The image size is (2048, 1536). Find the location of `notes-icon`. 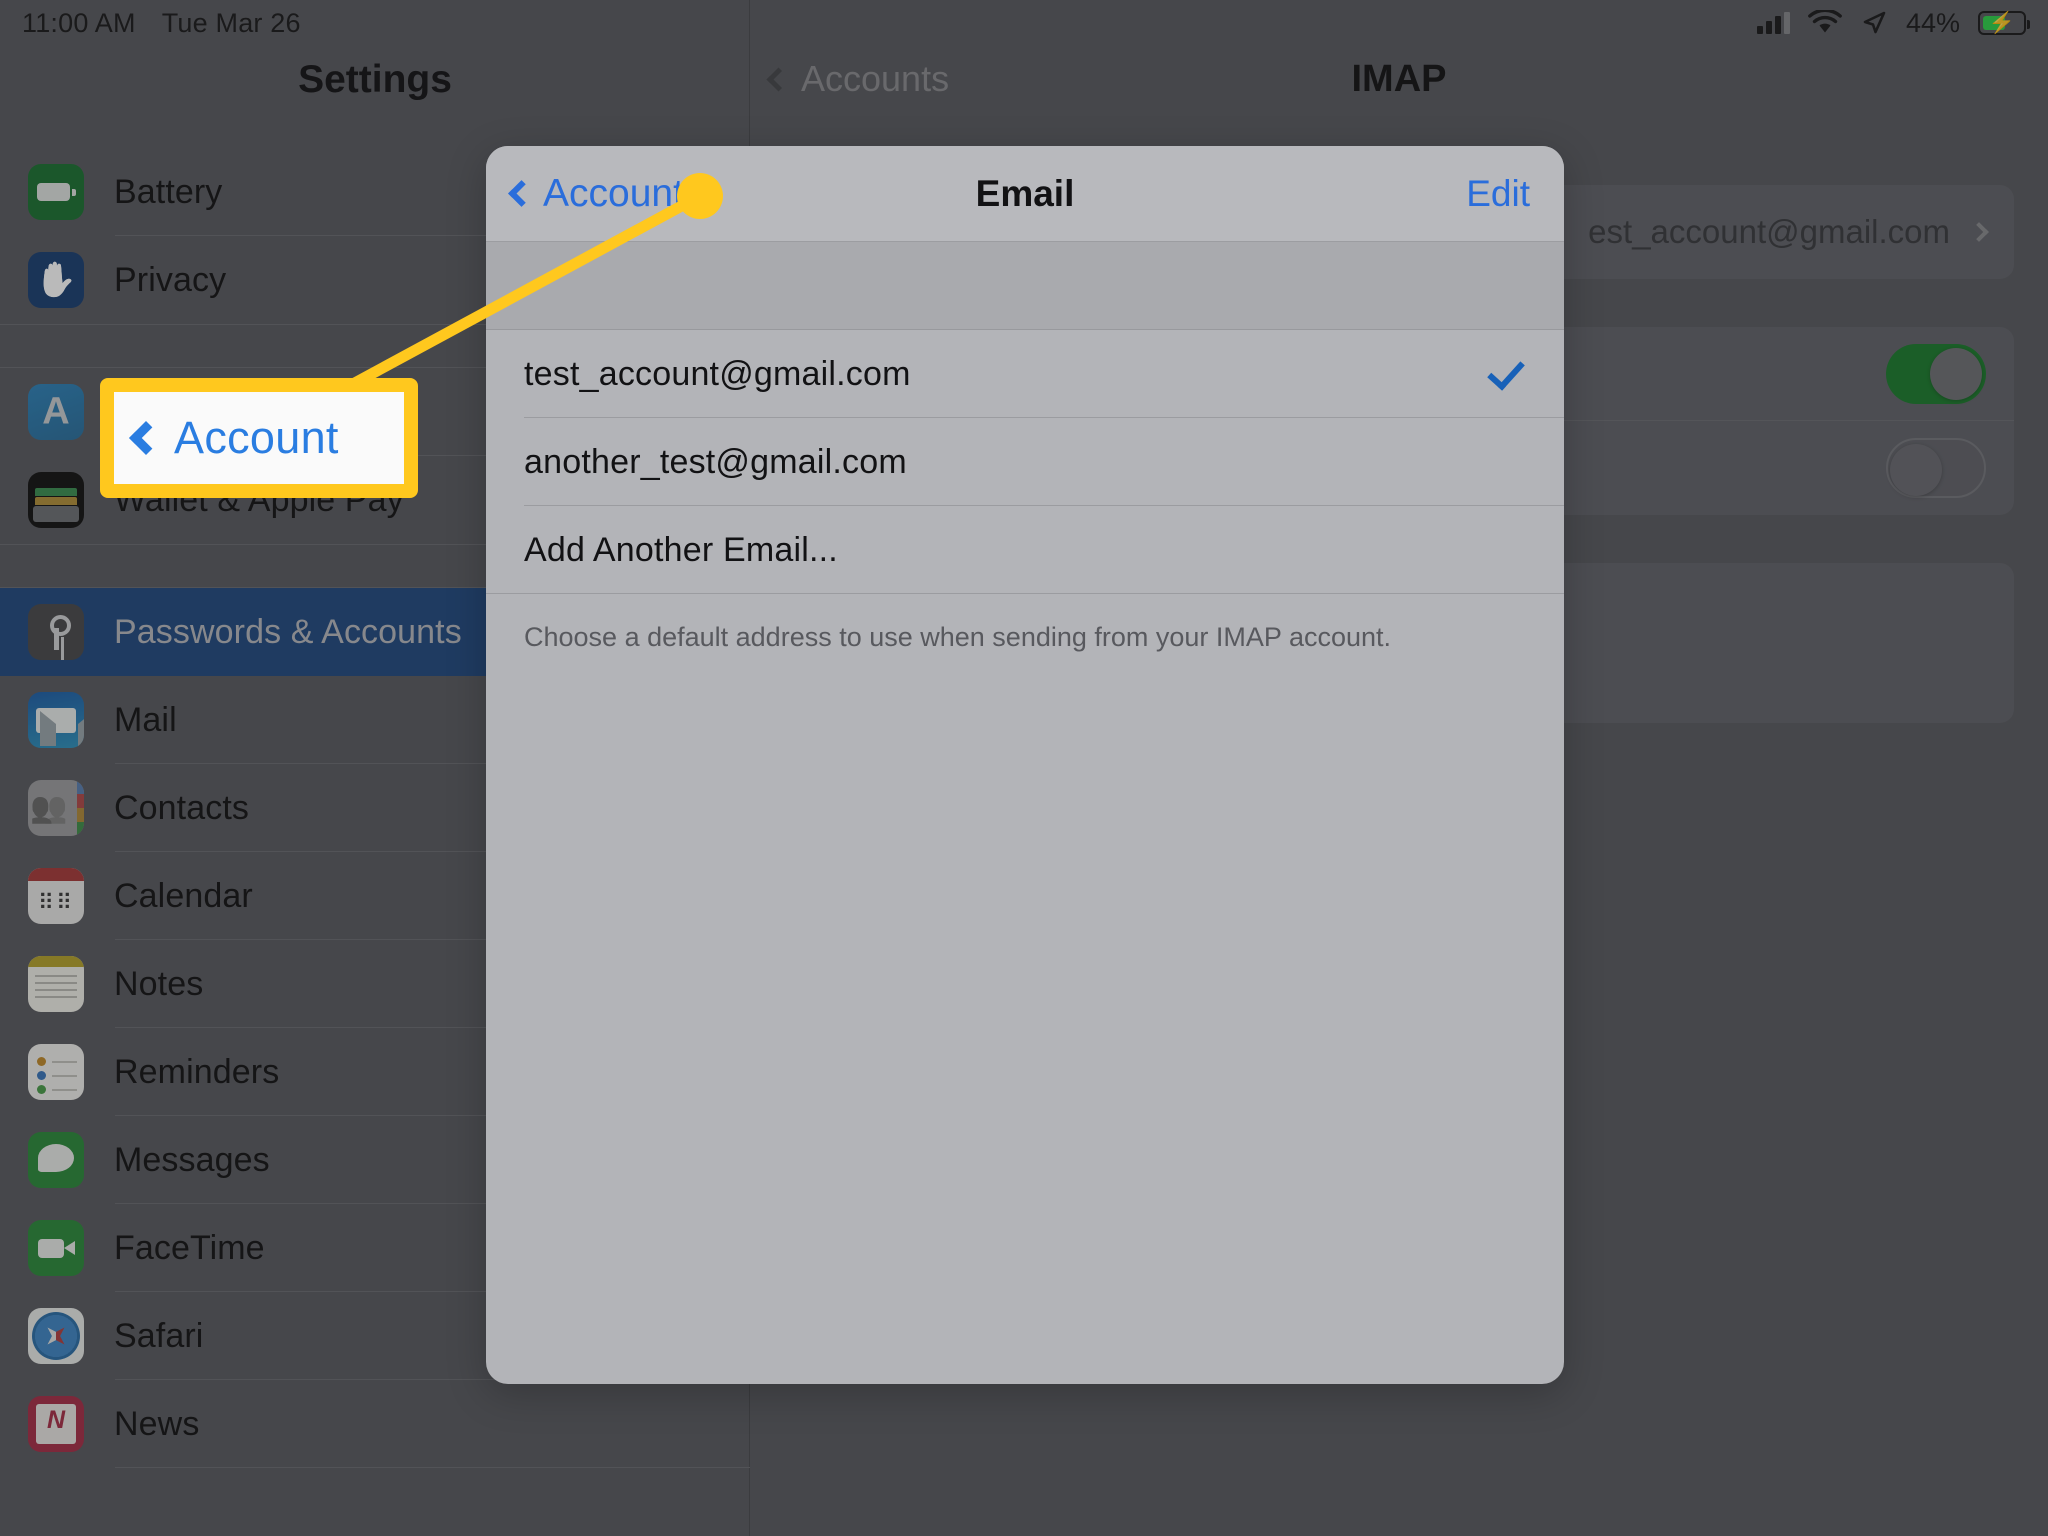

notes-icon is located at coordinates (56, 984).